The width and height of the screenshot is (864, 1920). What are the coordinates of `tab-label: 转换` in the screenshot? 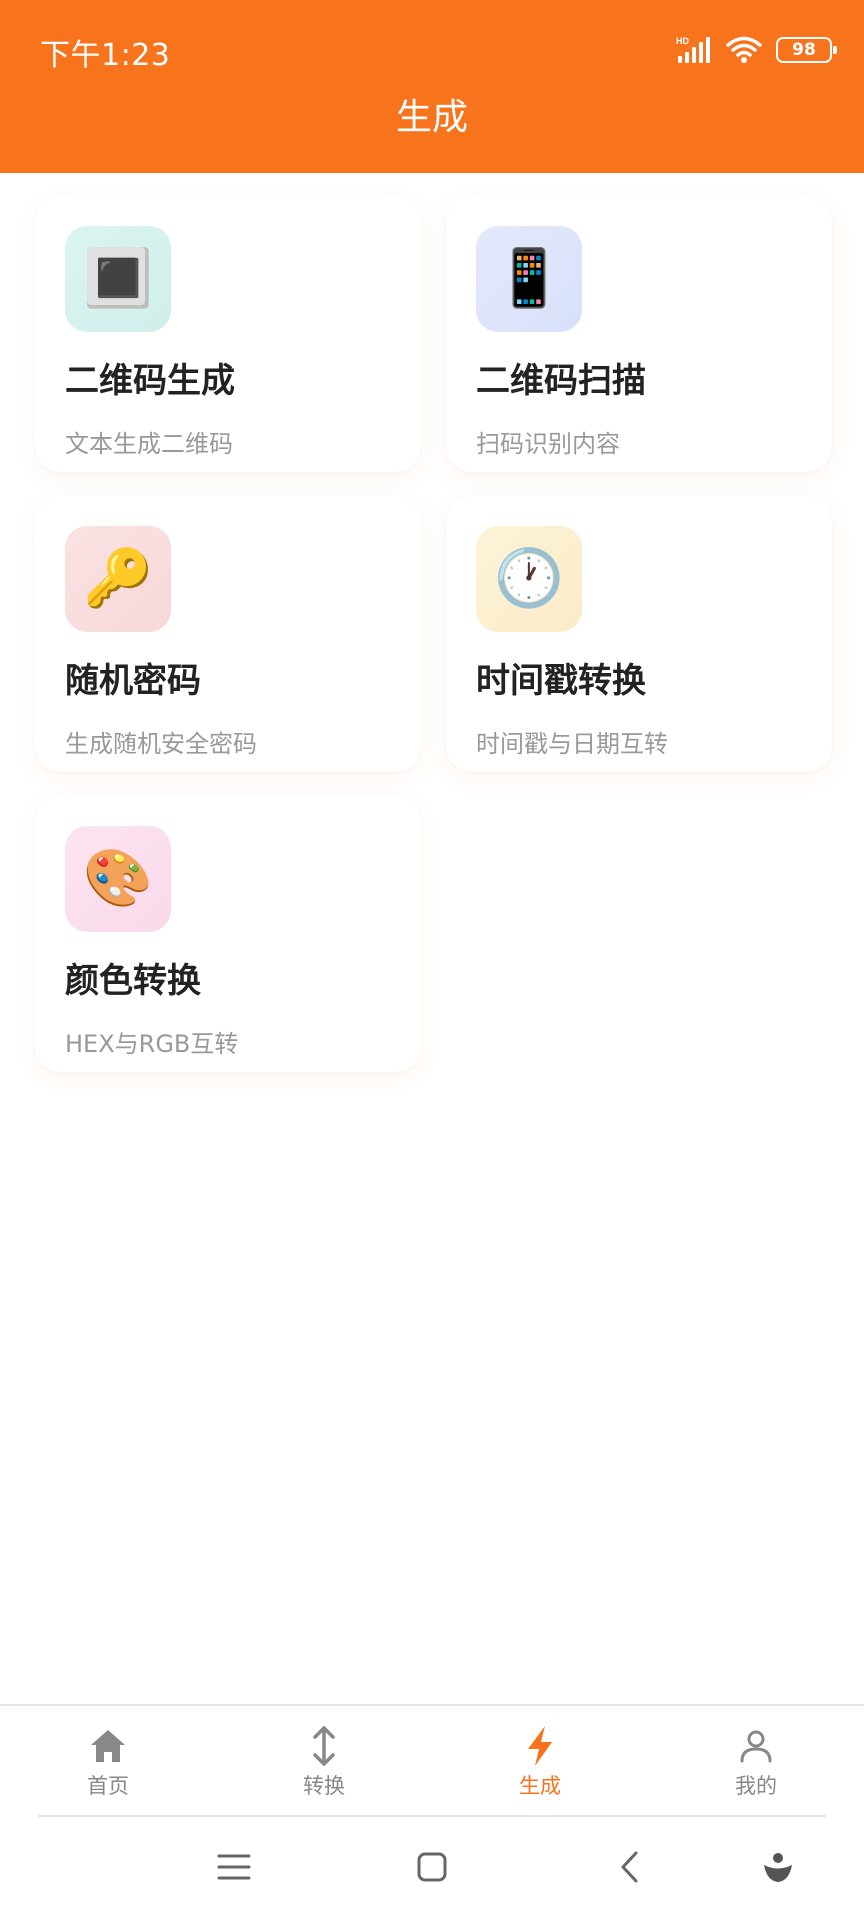 It's located at (324, 1786).